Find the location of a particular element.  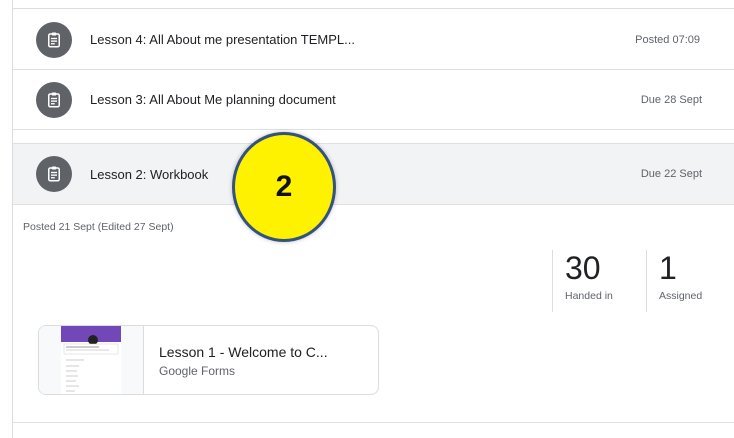

top-border is located at coordinates (373, 8).